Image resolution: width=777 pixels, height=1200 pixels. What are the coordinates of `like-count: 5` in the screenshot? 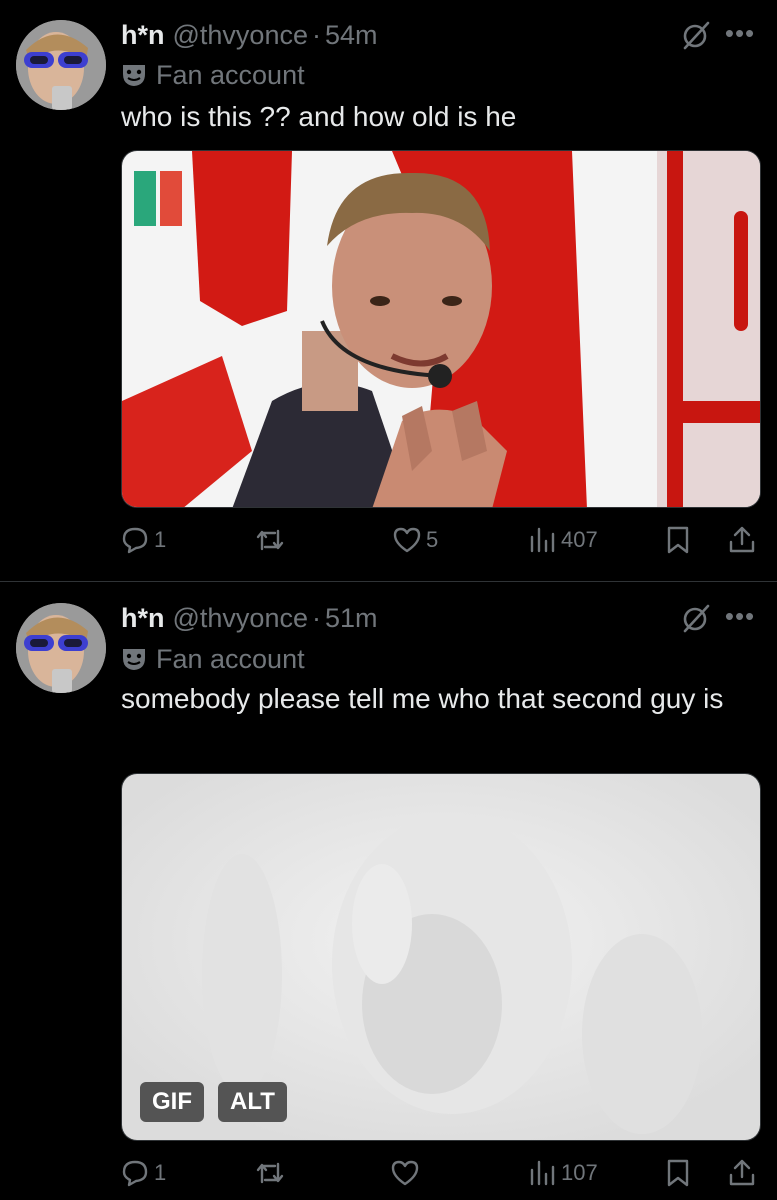 It's located at (432, 539).